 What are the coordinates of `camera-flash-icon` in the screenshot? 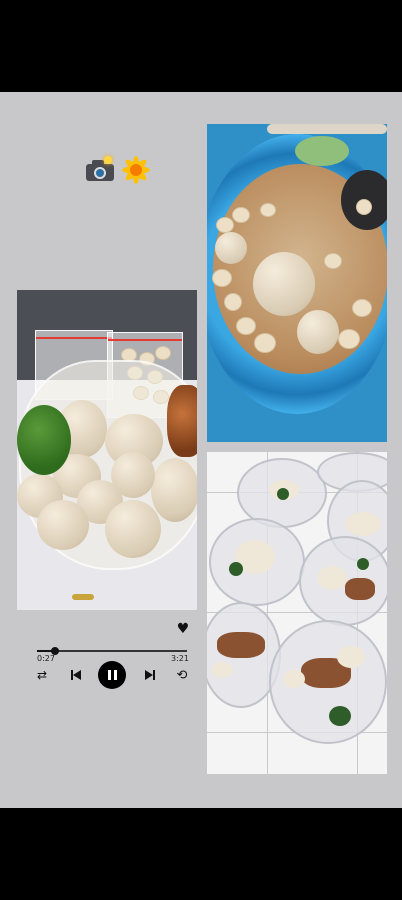 It's located at (99, 169).